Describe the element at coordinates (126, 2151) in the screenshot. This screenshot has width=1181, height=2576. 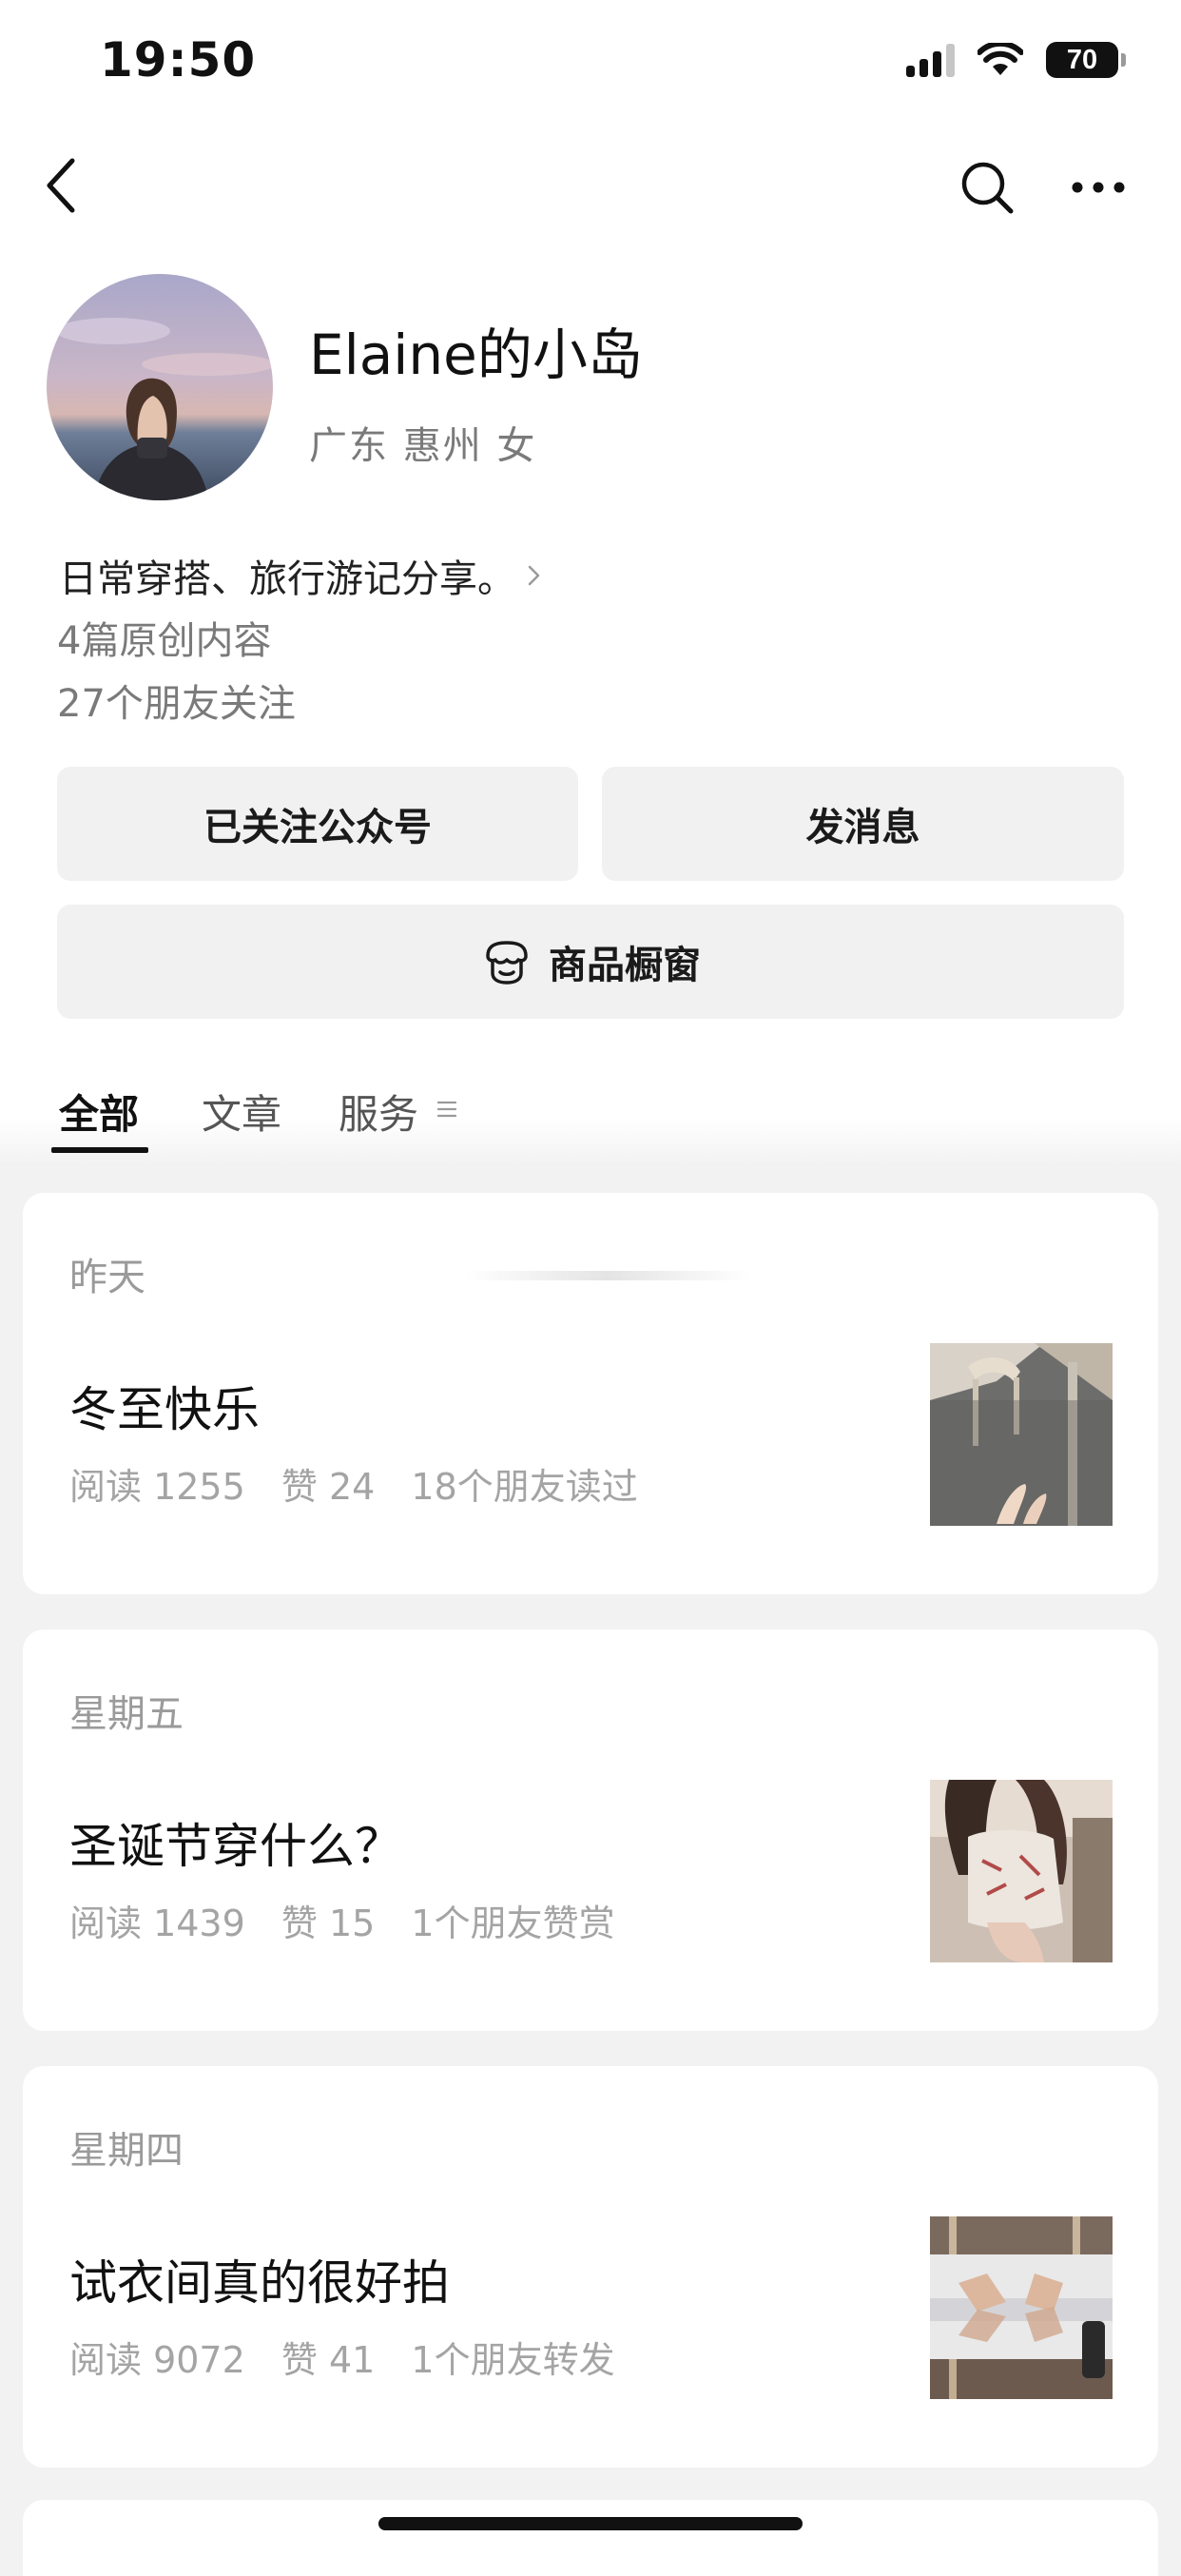
I see `article-date: 星期四` at that location.